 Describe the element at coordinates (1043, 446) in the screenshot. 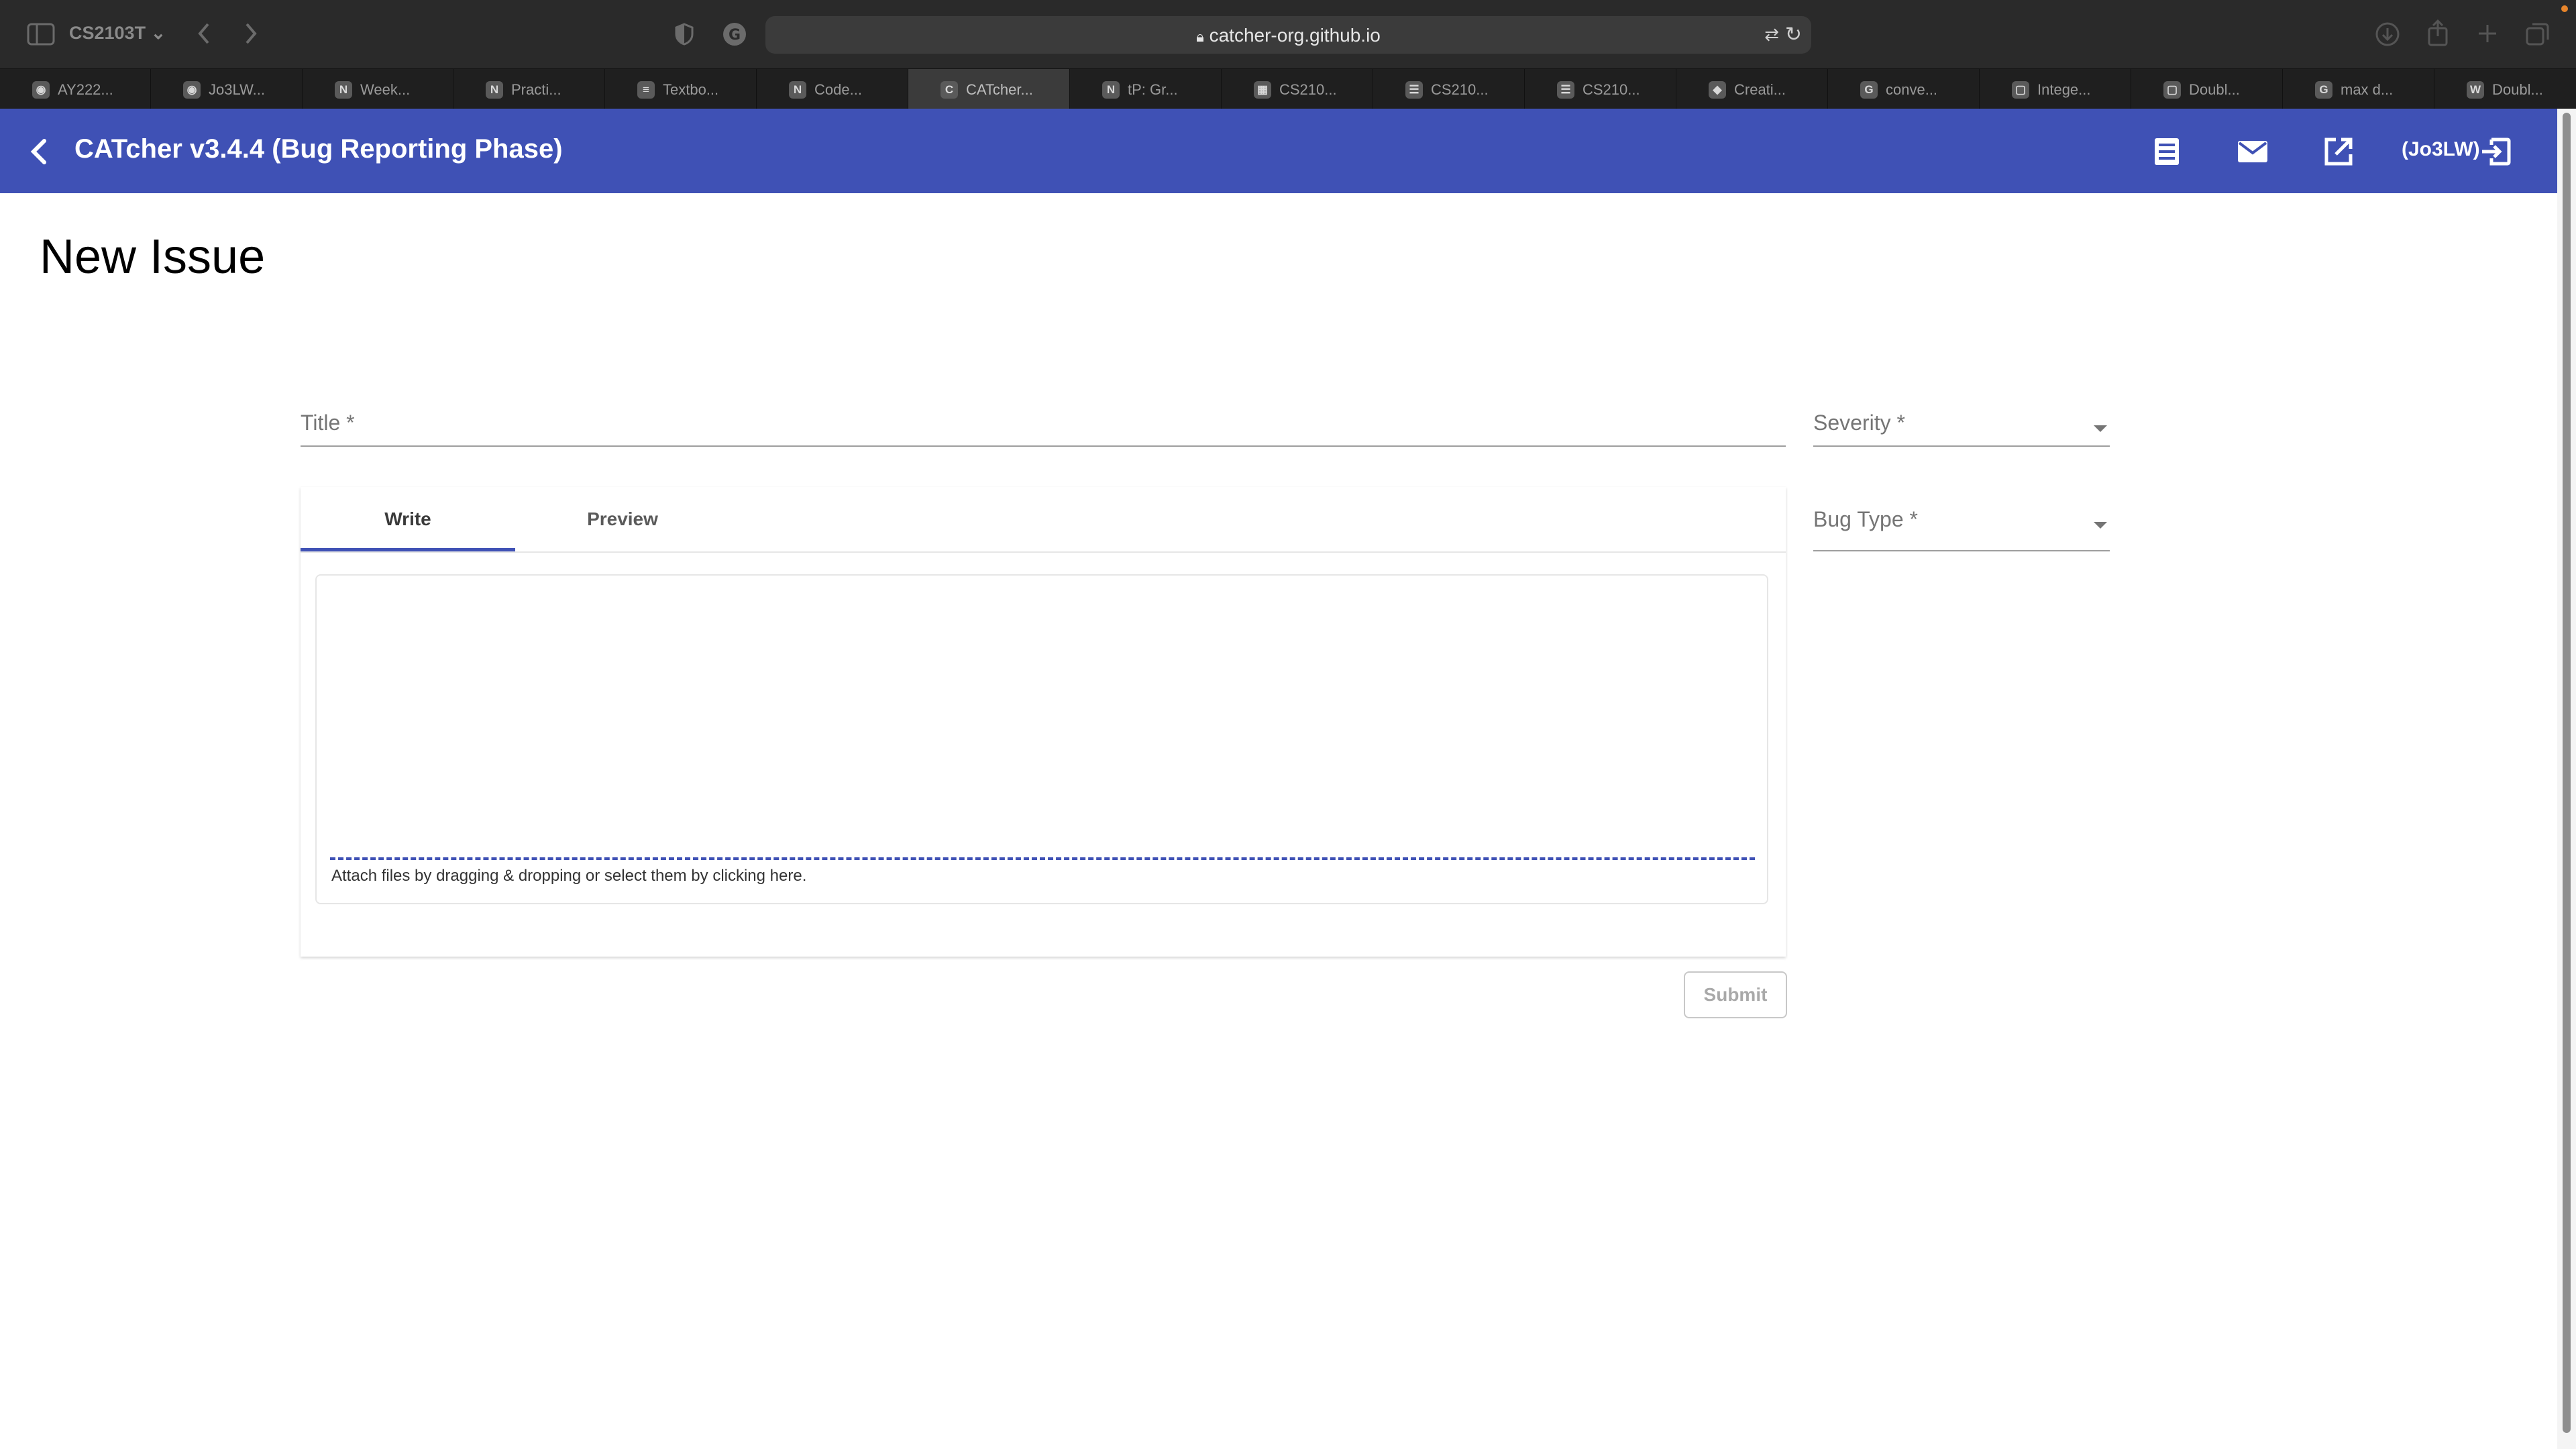

I see `title-field-underline` at that location.